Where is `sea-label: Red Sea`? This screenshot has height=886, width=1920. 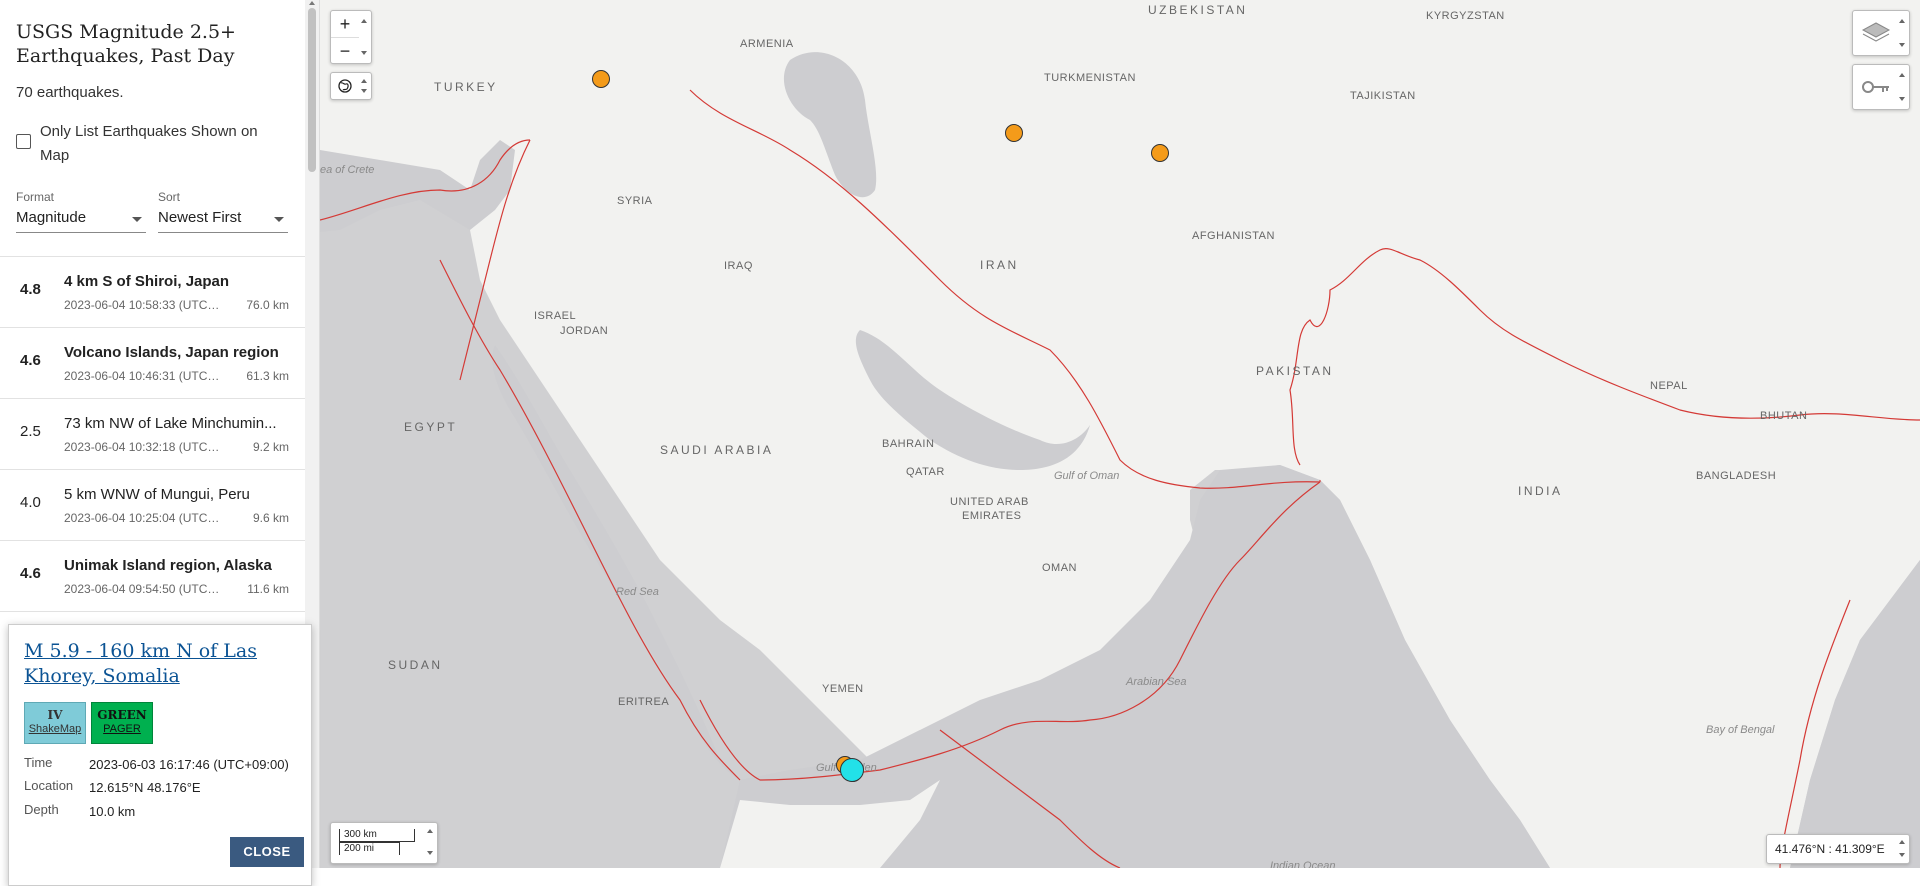 sea-label: Red Sea is located at coordinates (637, 592).